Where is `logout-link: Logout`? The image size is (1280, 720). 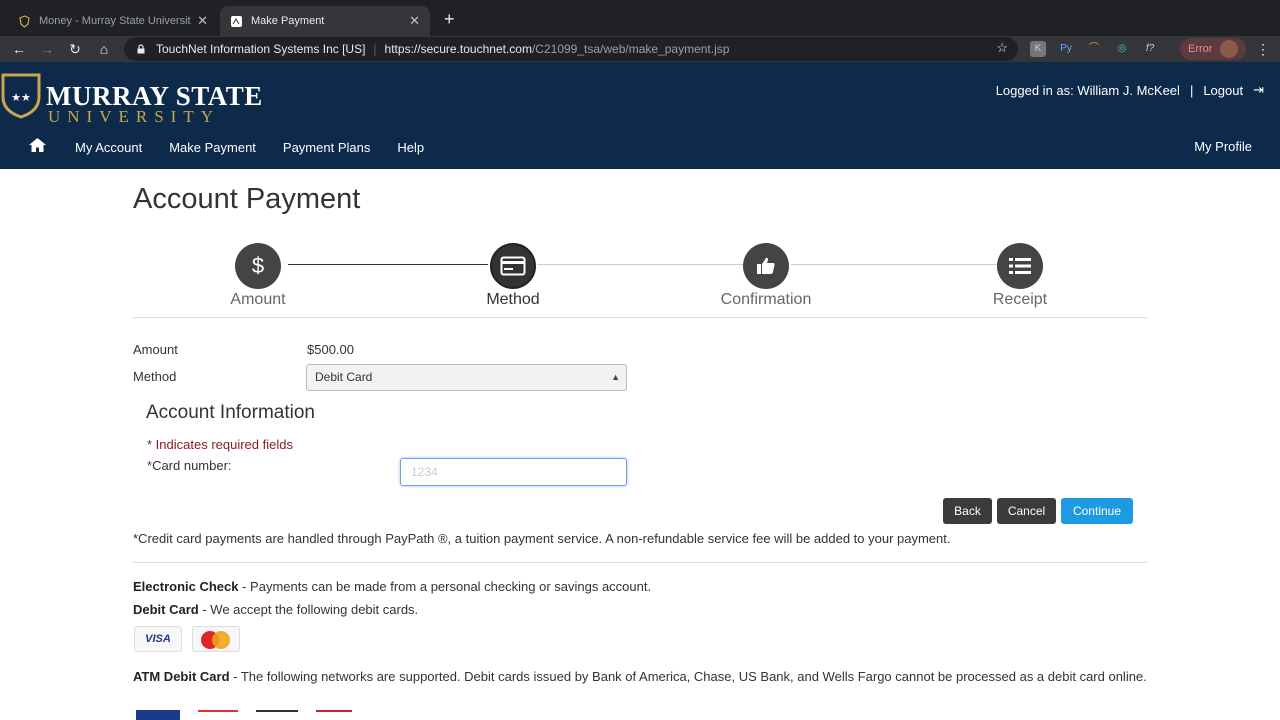 logout-link: Logout is located at coordinates (1223, 90).